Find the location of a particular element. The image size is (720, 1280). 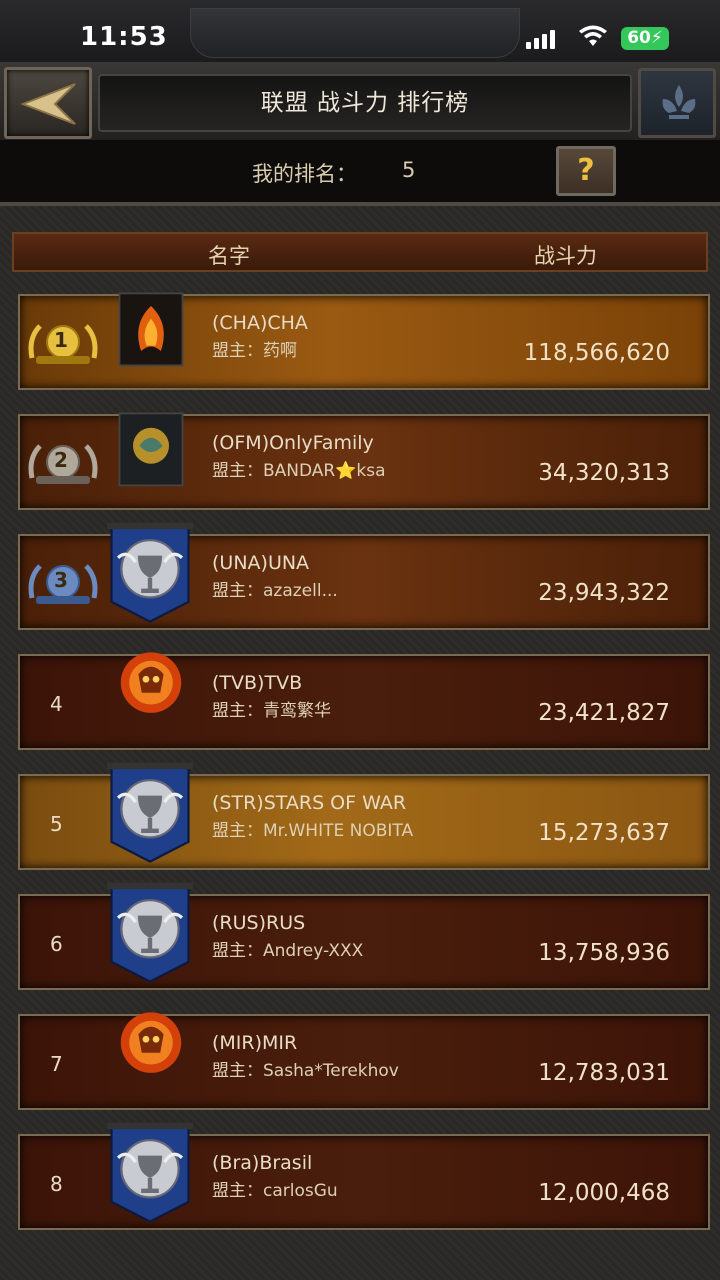

alliance-power: 23,421,827 is located at coordinates (604, 713).